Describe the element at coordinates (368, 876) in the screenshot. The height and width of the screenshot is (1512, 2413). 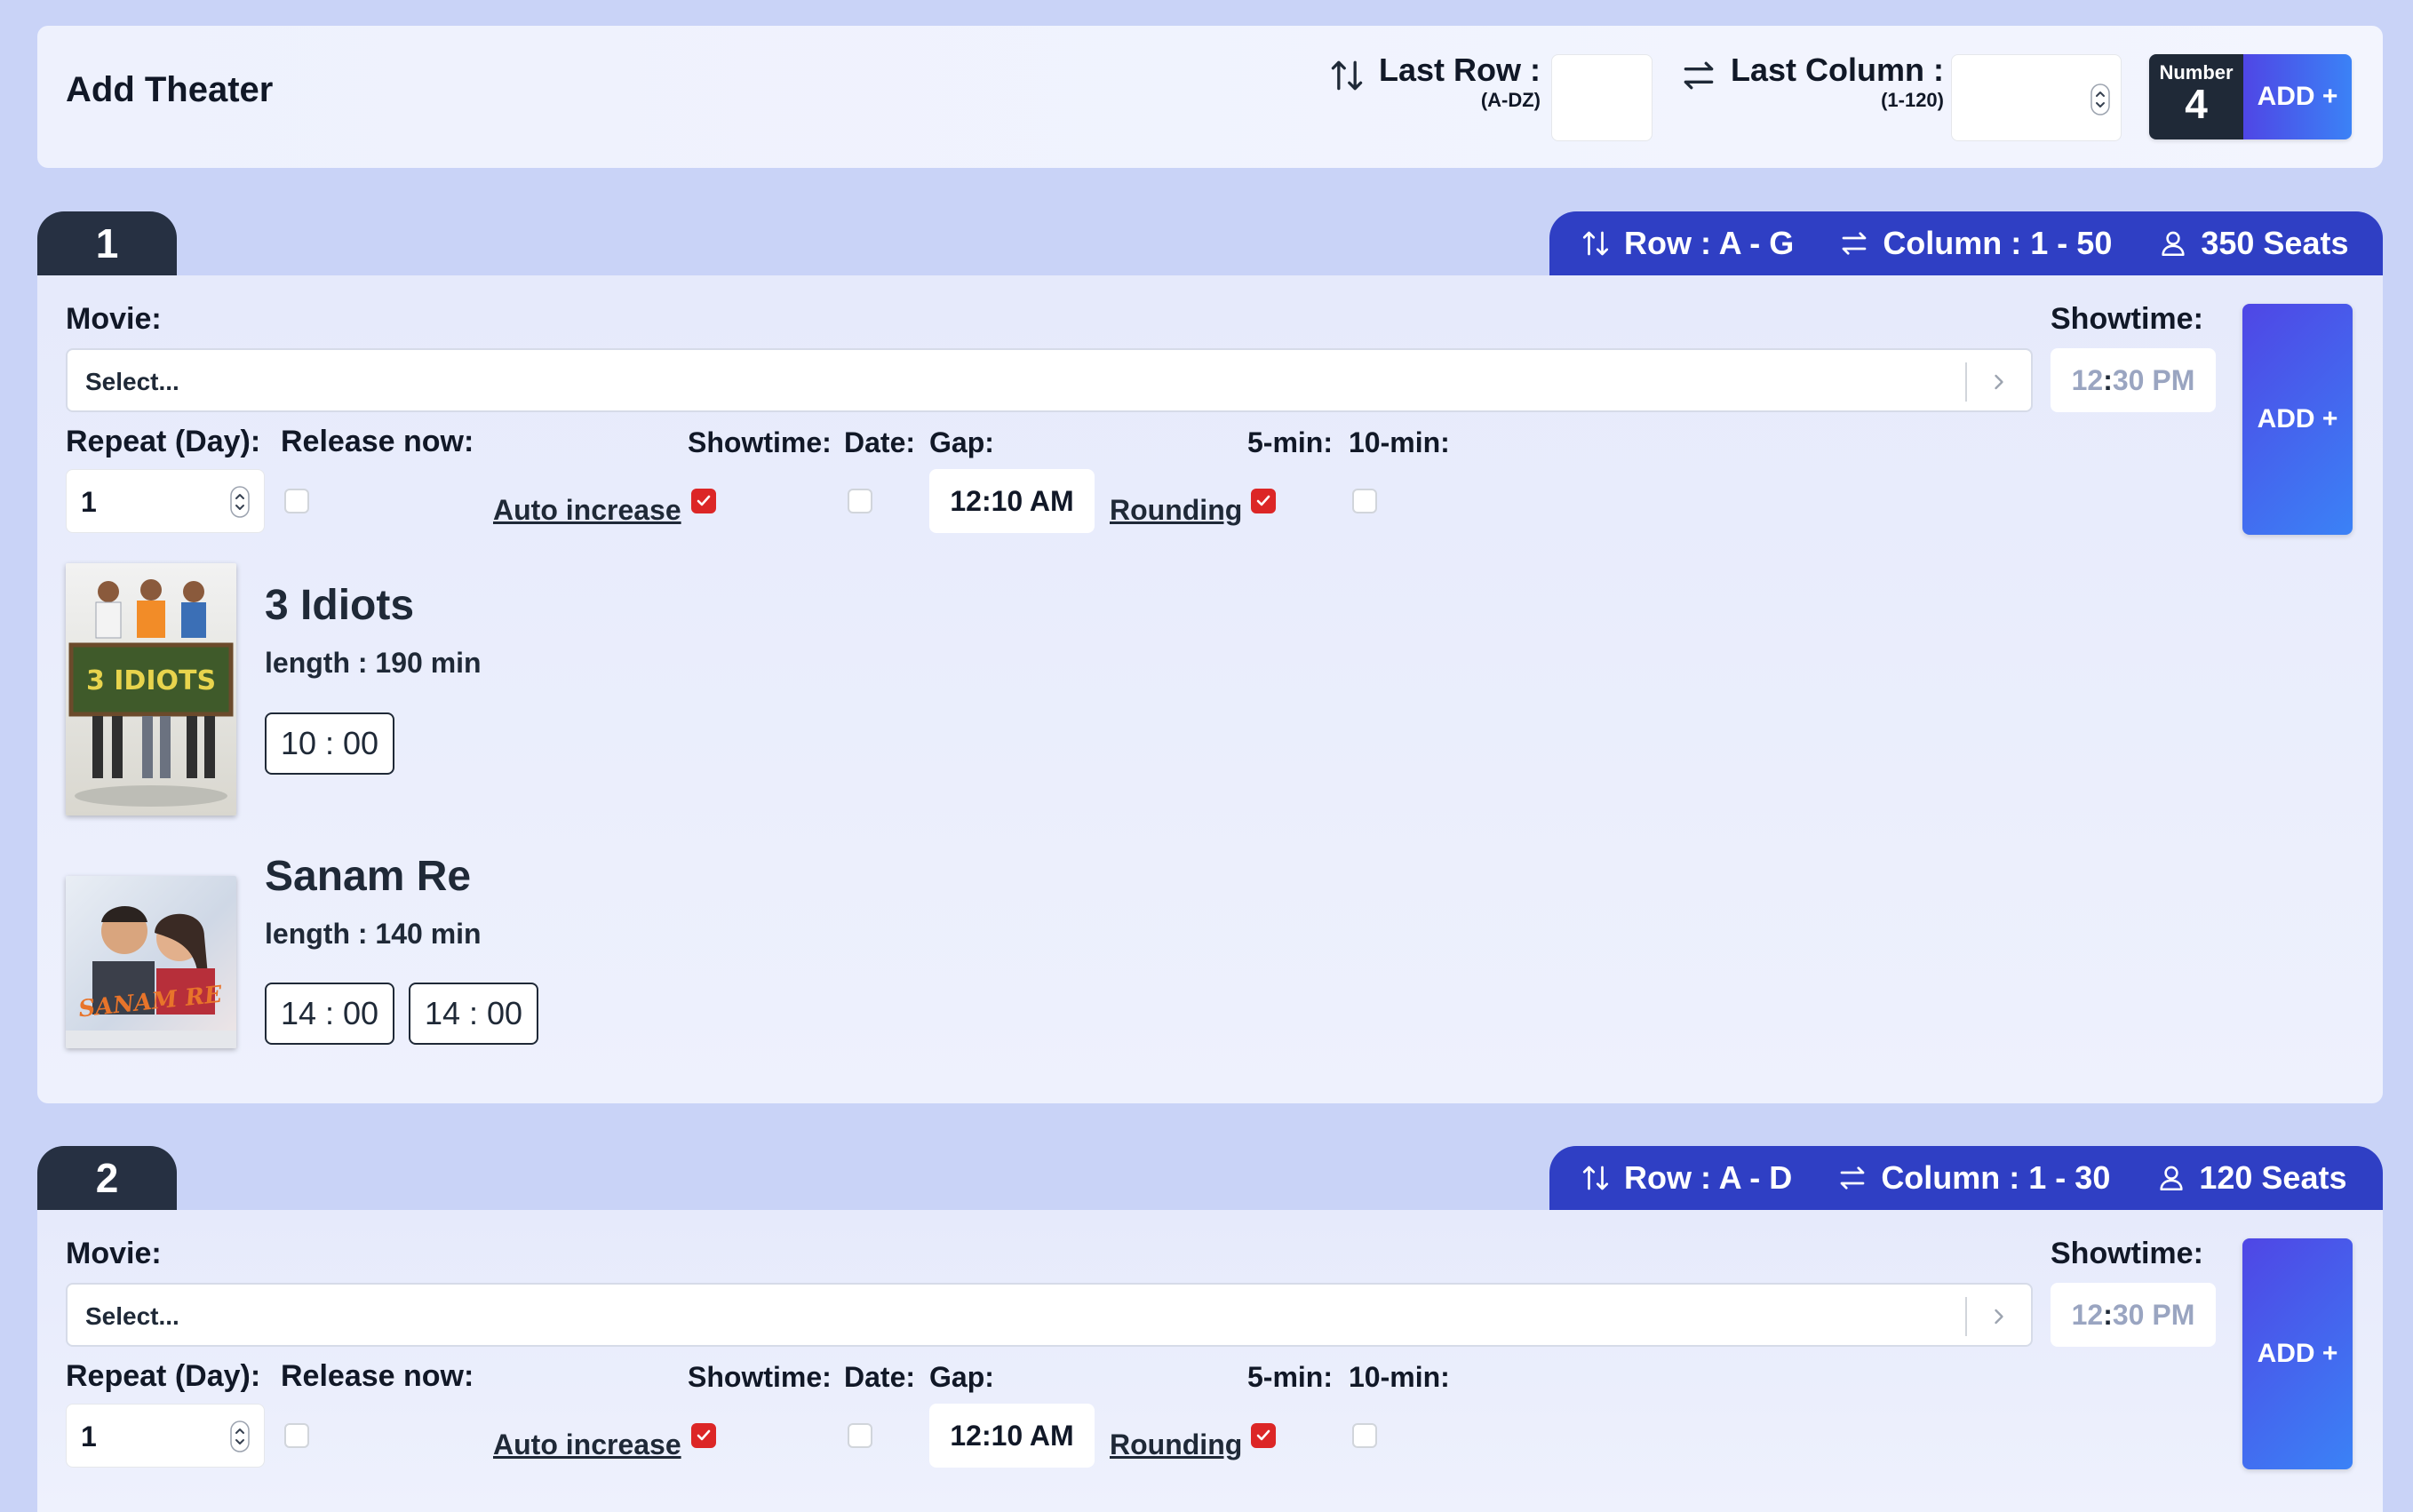
I see `movie-title: Sanam Re` at that location.